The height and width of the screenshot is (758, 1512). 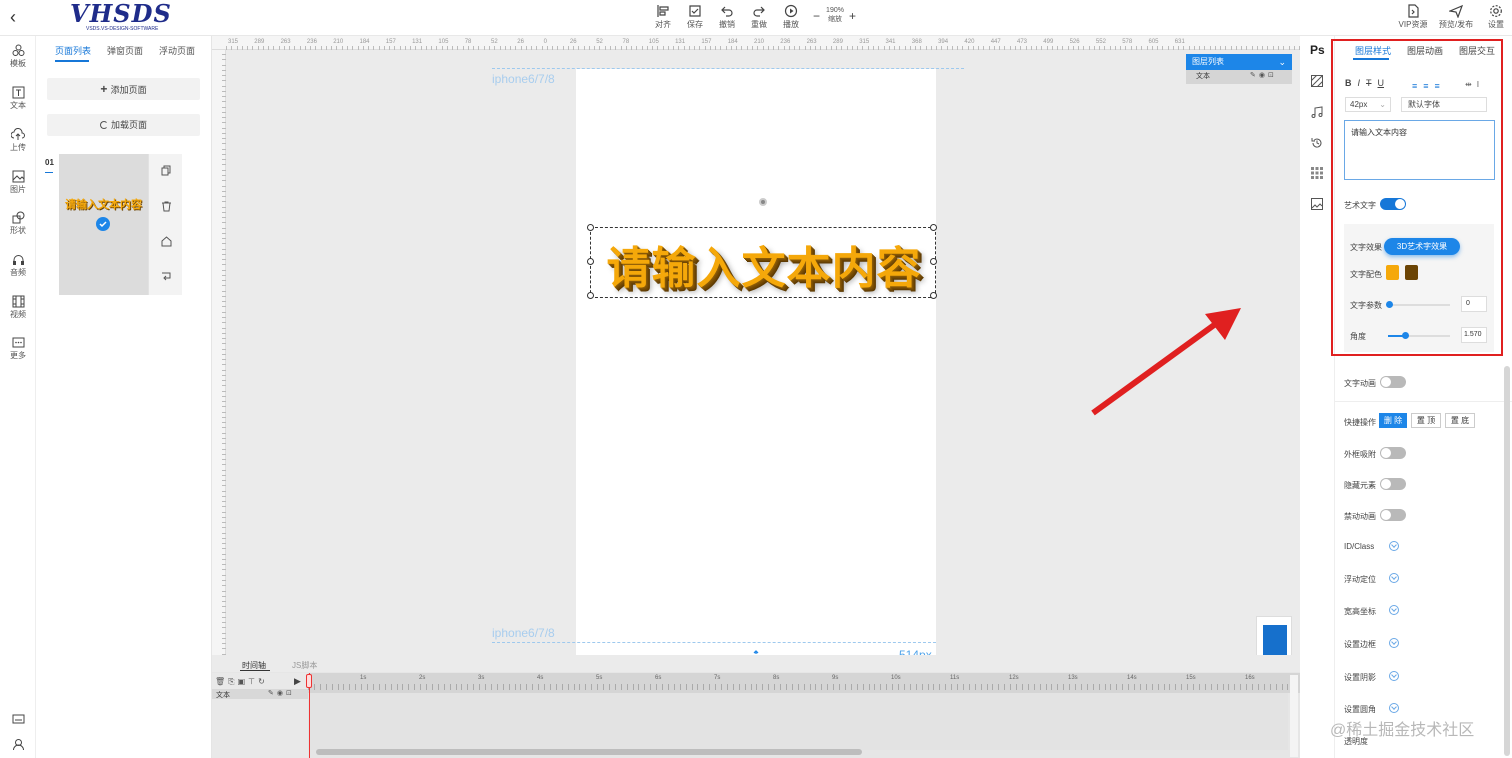 What do you see at coordinates (1496, 17) in the screenshot?
I see `settings-button: 设置` at bounding box center [1496, 17].